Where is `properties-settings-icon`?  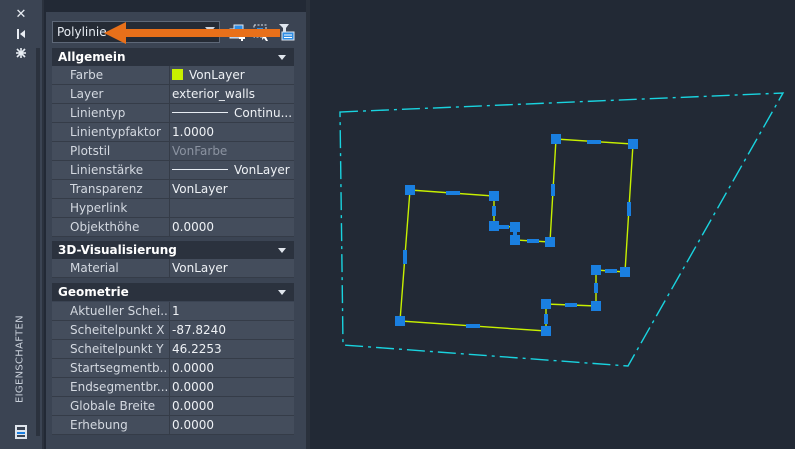
properties-settings-icon is located at coordinates (21, 53).